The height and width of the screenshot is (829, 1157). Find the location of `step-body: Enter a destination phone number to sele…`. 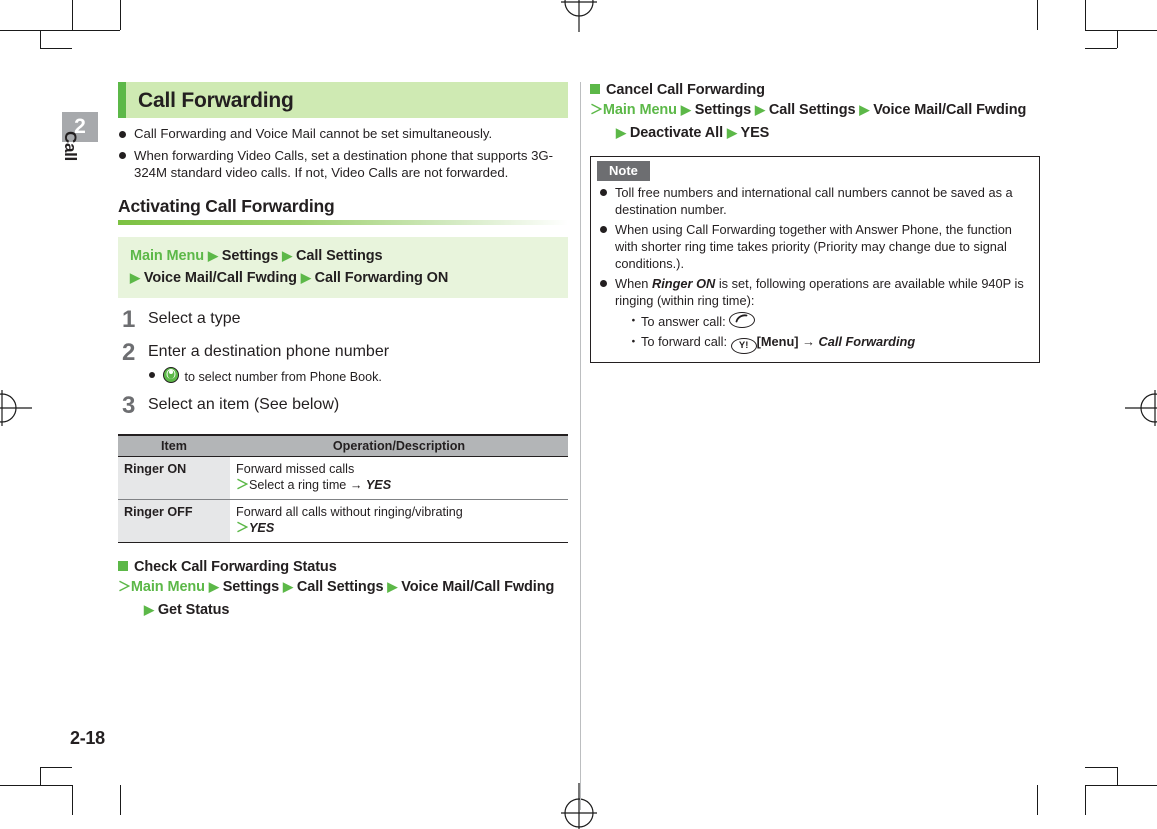

step-body: Enter a destination phone number to sele… is located at coordinates (358, 363).